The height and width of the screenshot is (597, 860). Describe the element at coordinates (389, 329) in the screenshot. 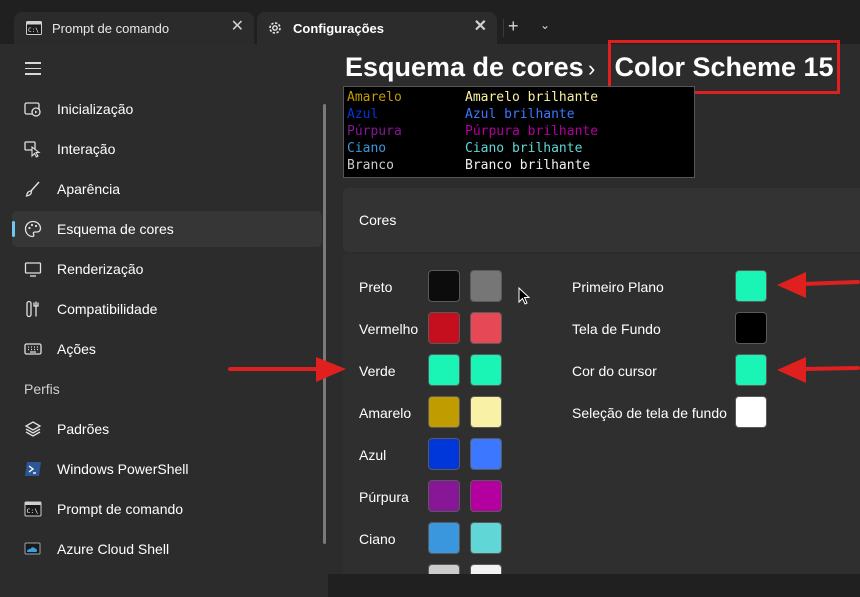

I see `color-label: Vermelho` at that location.